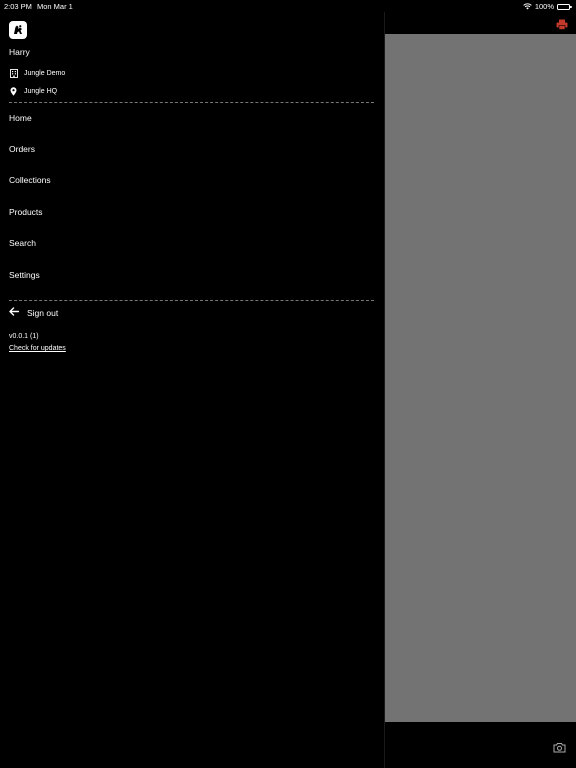 This screenshot has width=576, height=768. What do you see at coordinates (191, 118) in the screenshot?
I see `nav-item-home: Home` at bounding box center [191, 118].